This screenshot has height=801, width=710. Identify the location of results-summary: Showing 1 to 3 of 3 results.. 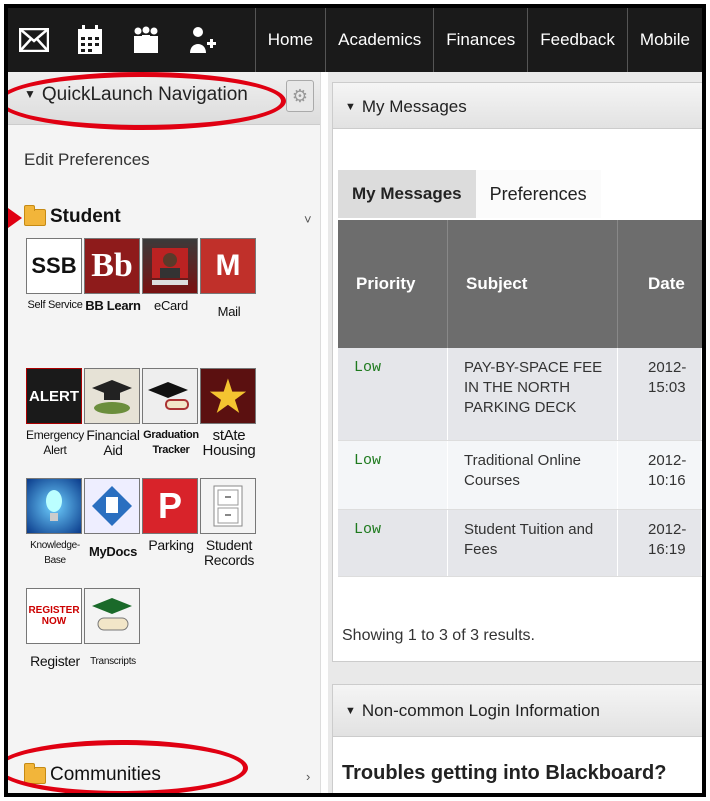
(438, 635).